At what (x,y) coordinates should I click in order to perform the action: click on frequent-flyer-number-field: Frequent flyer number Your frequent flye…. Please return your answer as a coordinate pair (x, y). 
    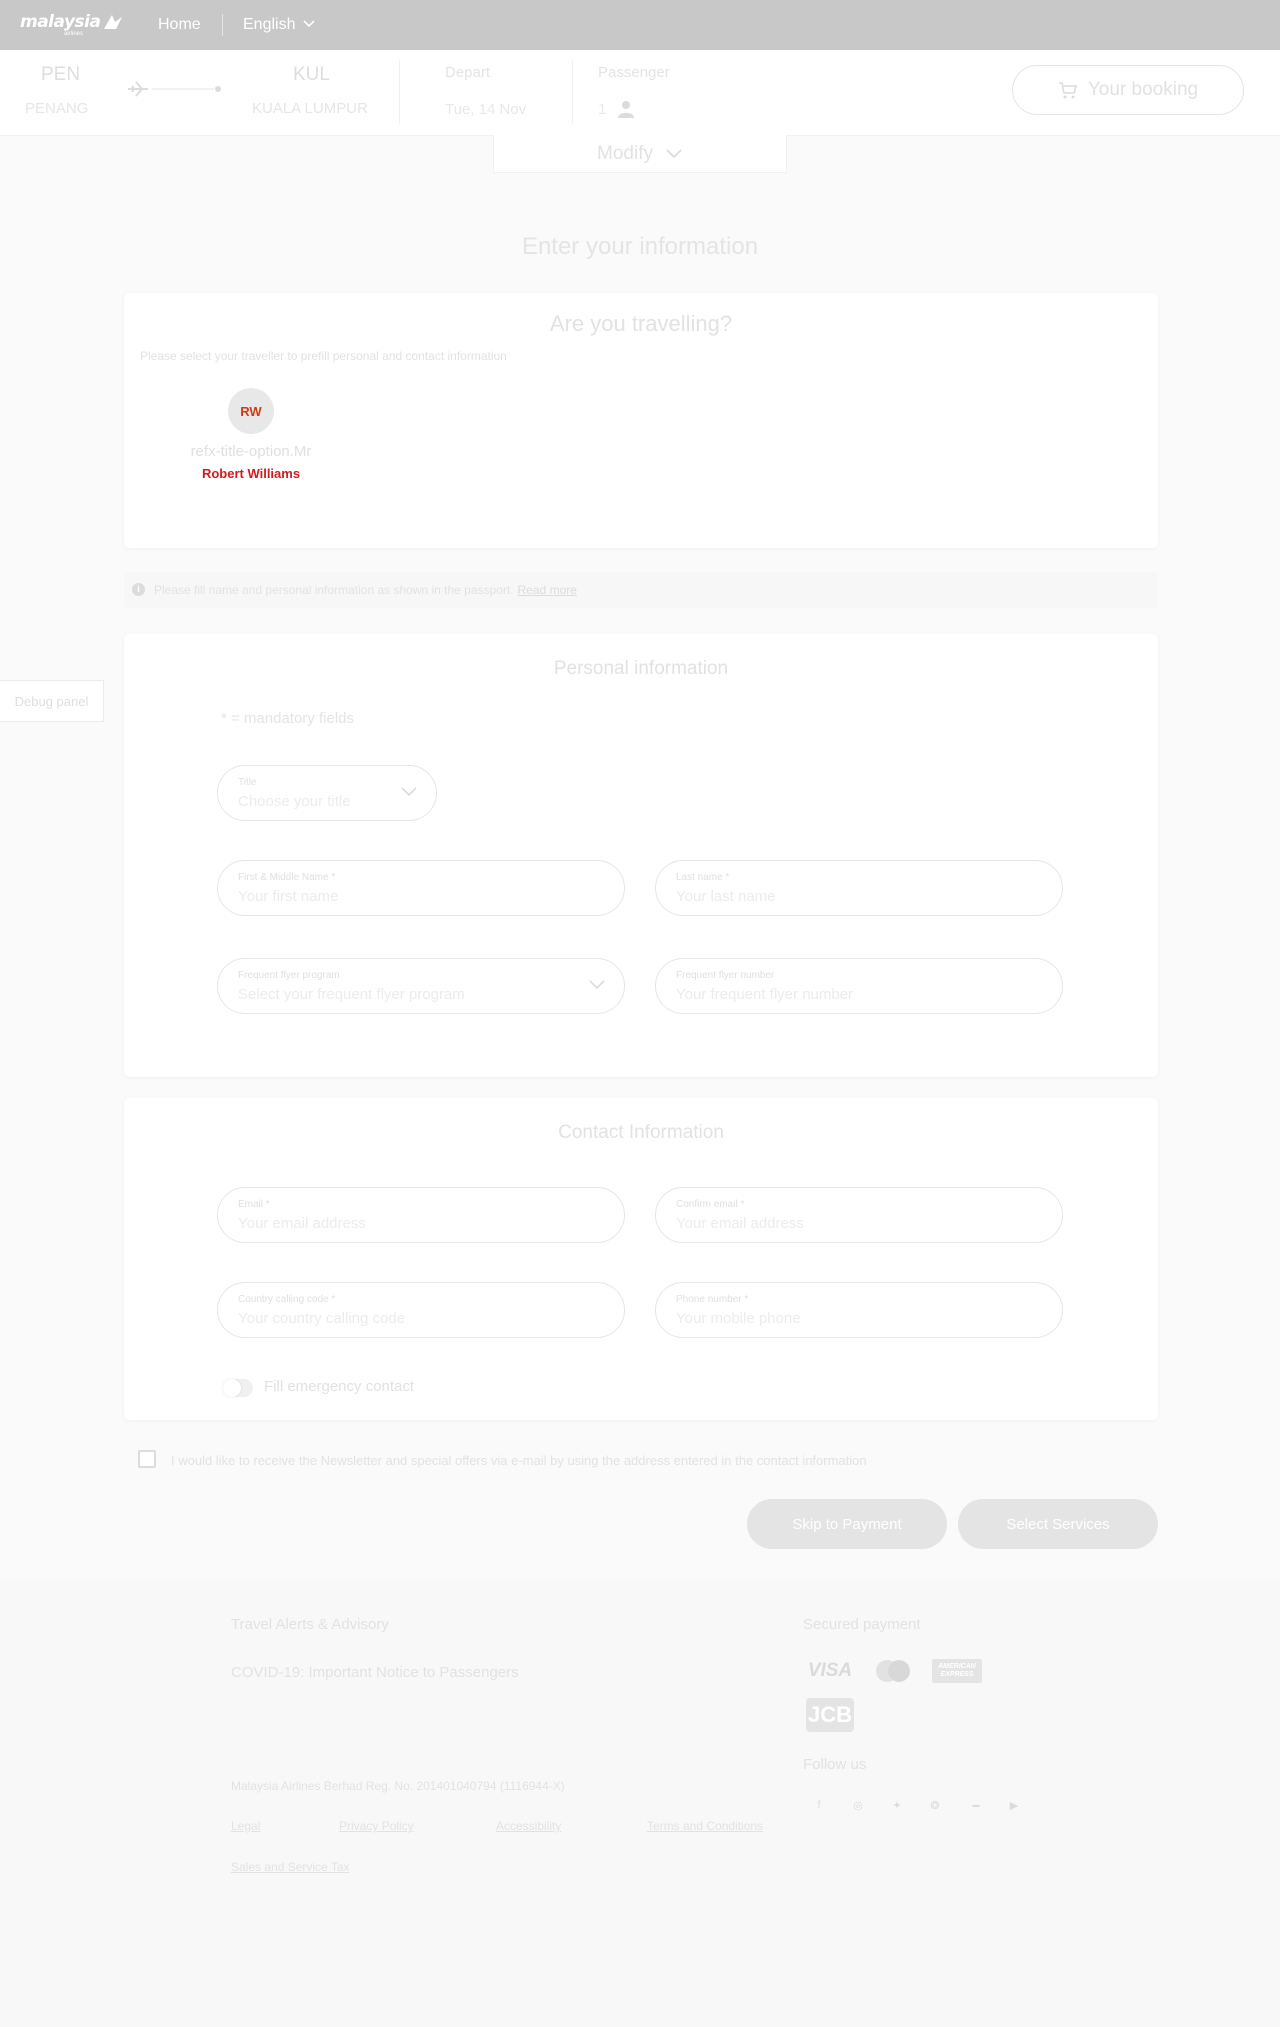
    Looking at the image, I should click on (859, 986).